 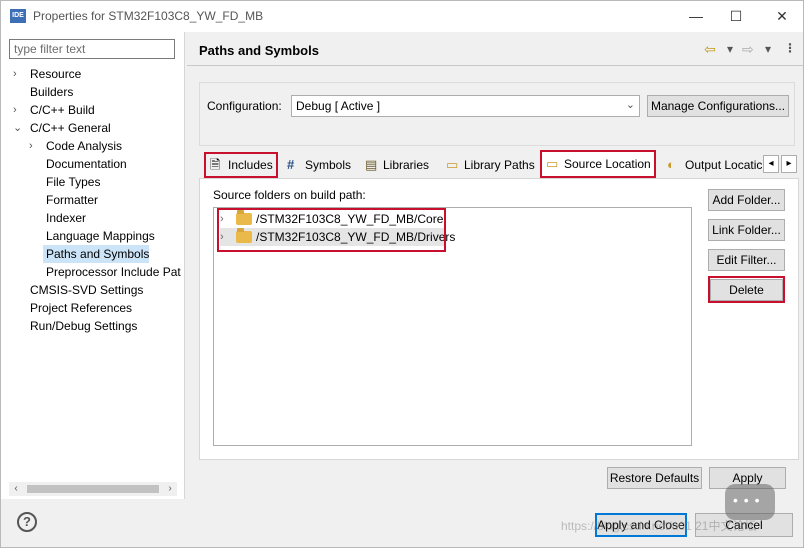 I want to click on tree-item-label: Indexer, so click(x=66, y=218).